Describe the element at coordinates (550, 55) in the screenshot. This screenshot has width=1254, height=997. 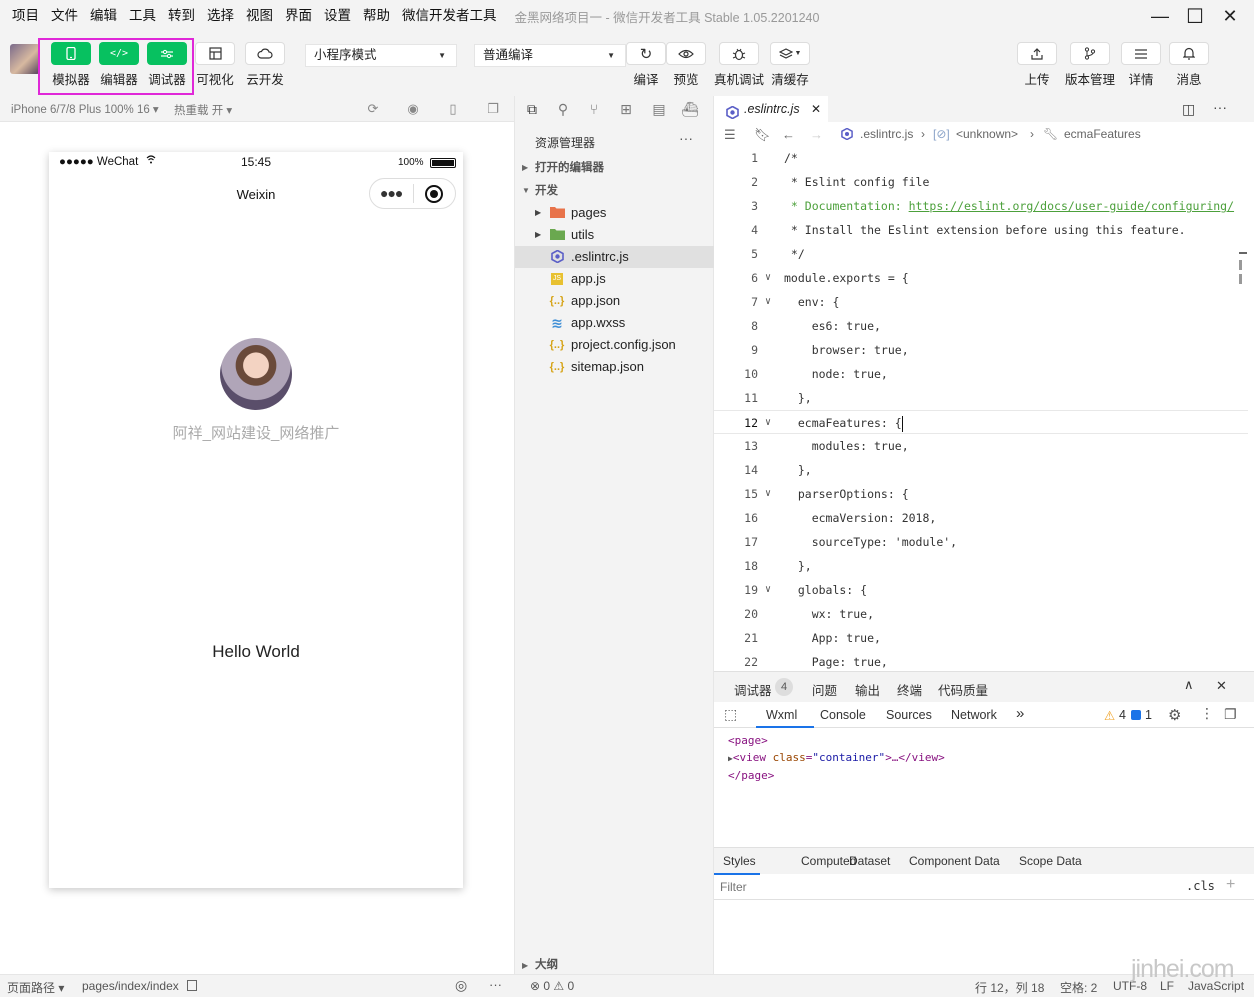
I see `compile-select: 普通编译 ▼` at that location.